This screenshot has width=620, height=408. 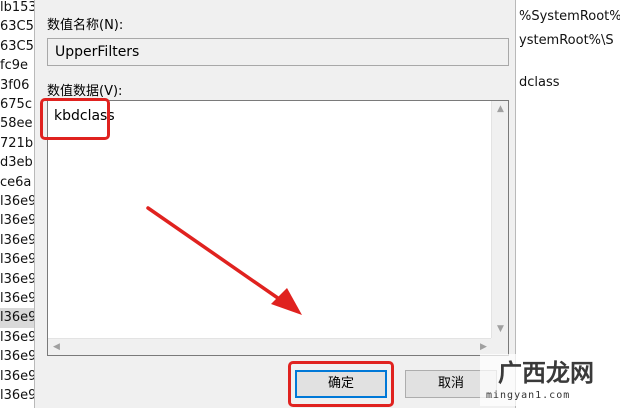 I want to click on registry-key-row: 3f06, so click(x=17, y=86).